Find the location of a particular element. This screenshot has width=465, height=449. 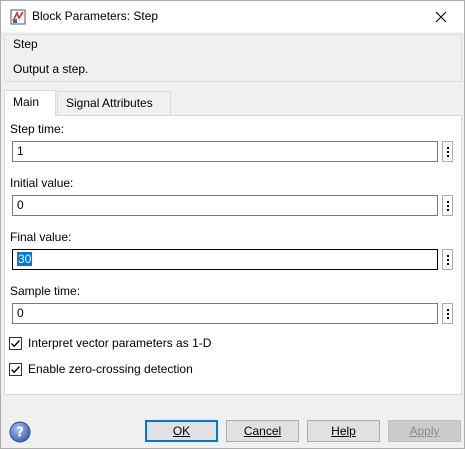

apply-button-label: Apply is located at coordinates (424, 431).